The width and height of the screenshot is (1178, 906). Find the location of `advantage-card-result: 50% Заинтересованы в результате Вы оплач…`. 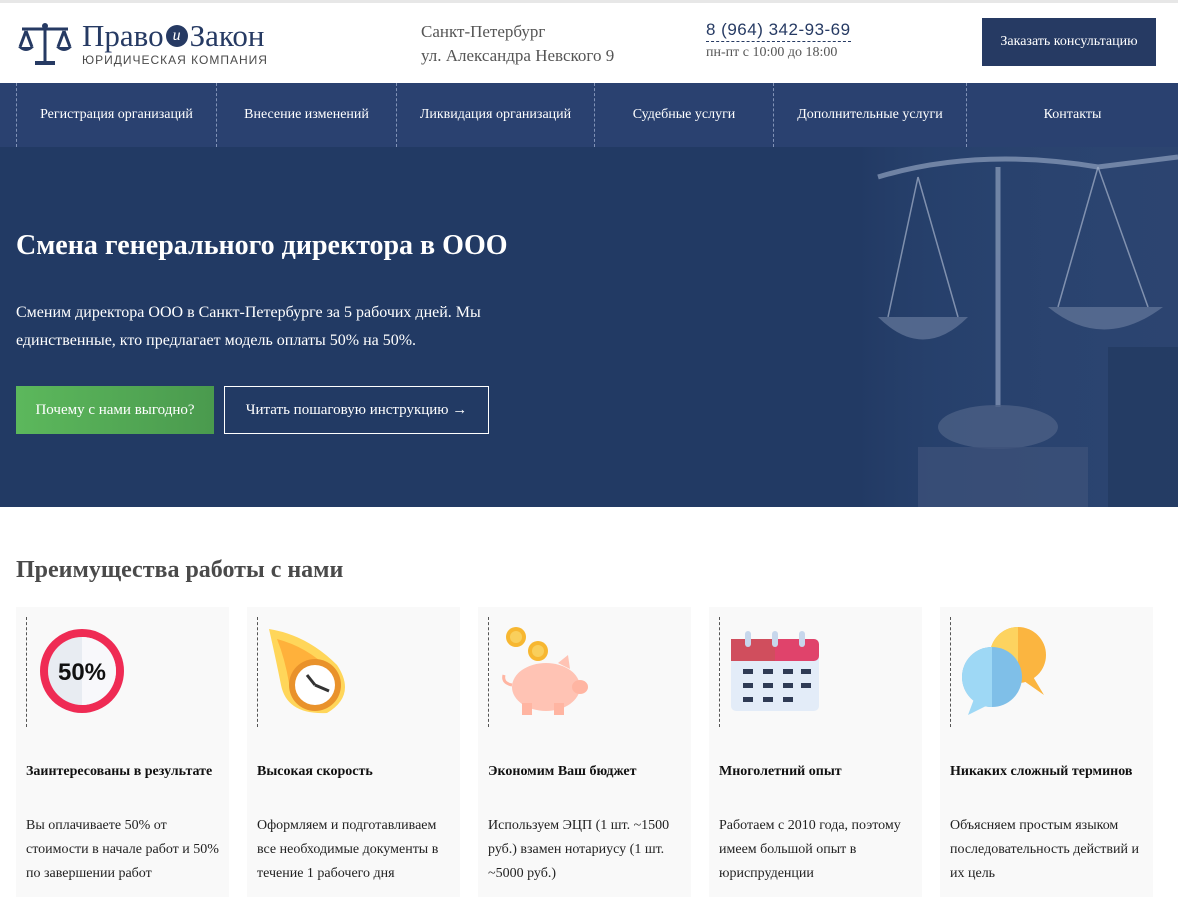

advantage-card-result: 50% Заинтересованы в результате Вы оплач… is located at coordinates (122, 752).